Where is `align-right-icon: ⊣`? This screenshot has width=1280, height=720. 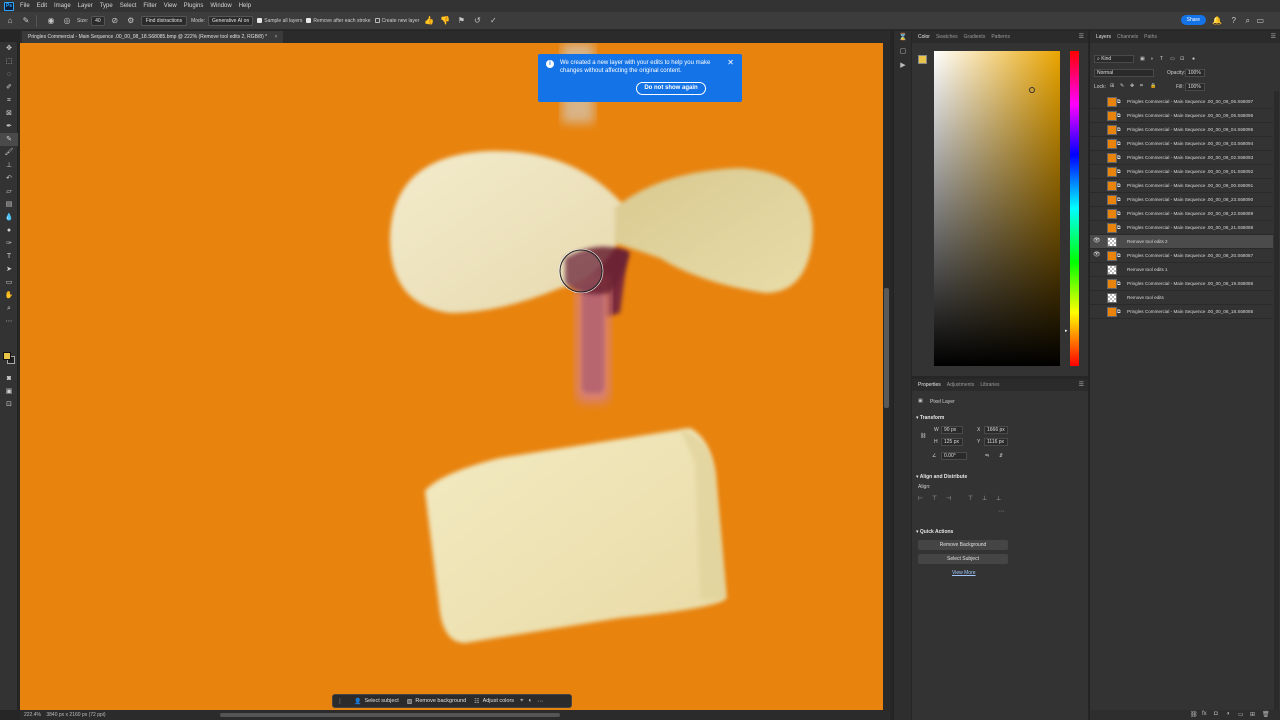
align-right-icon: ⊣ is located at coordinates (948, 498).